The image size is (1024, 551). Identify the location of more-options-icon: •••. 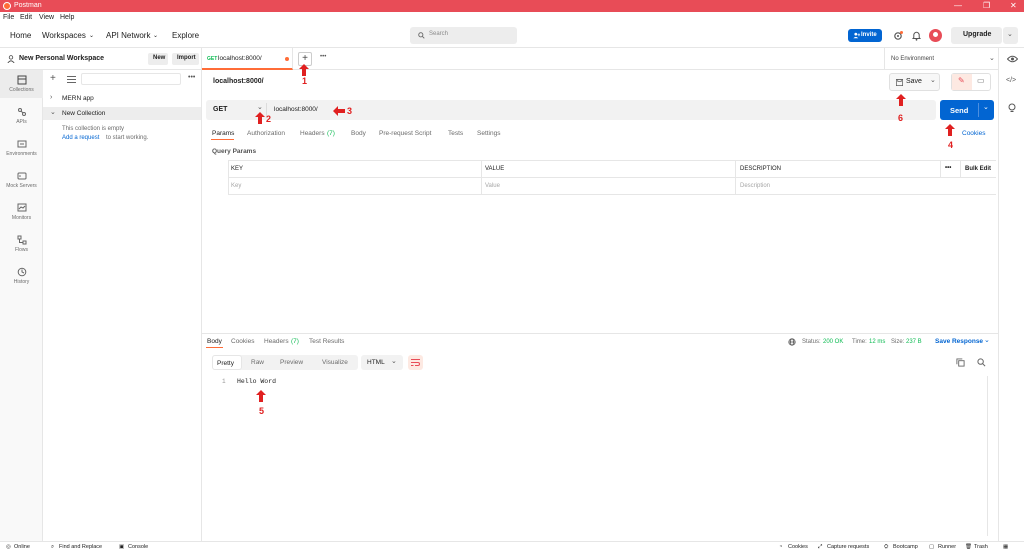
(191, 77).